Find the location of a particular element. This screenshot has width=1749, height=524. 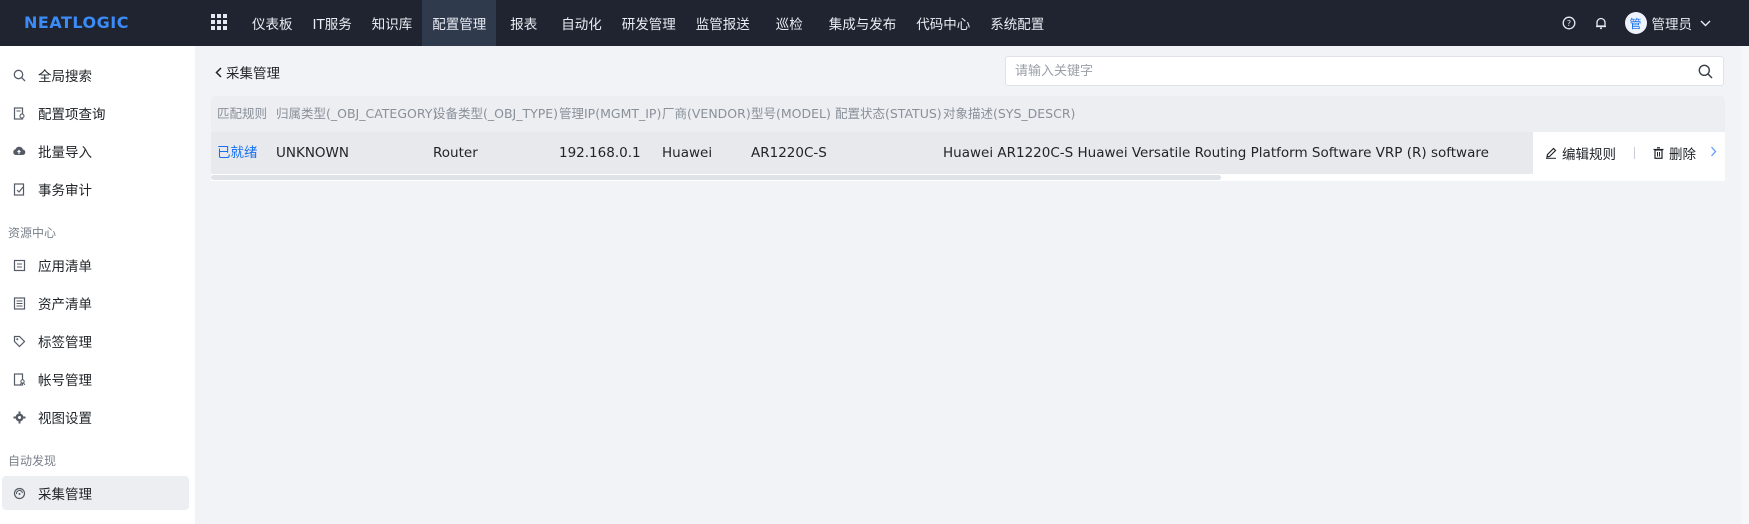

chevron-right-icon is located at coordinates (1713, 153).